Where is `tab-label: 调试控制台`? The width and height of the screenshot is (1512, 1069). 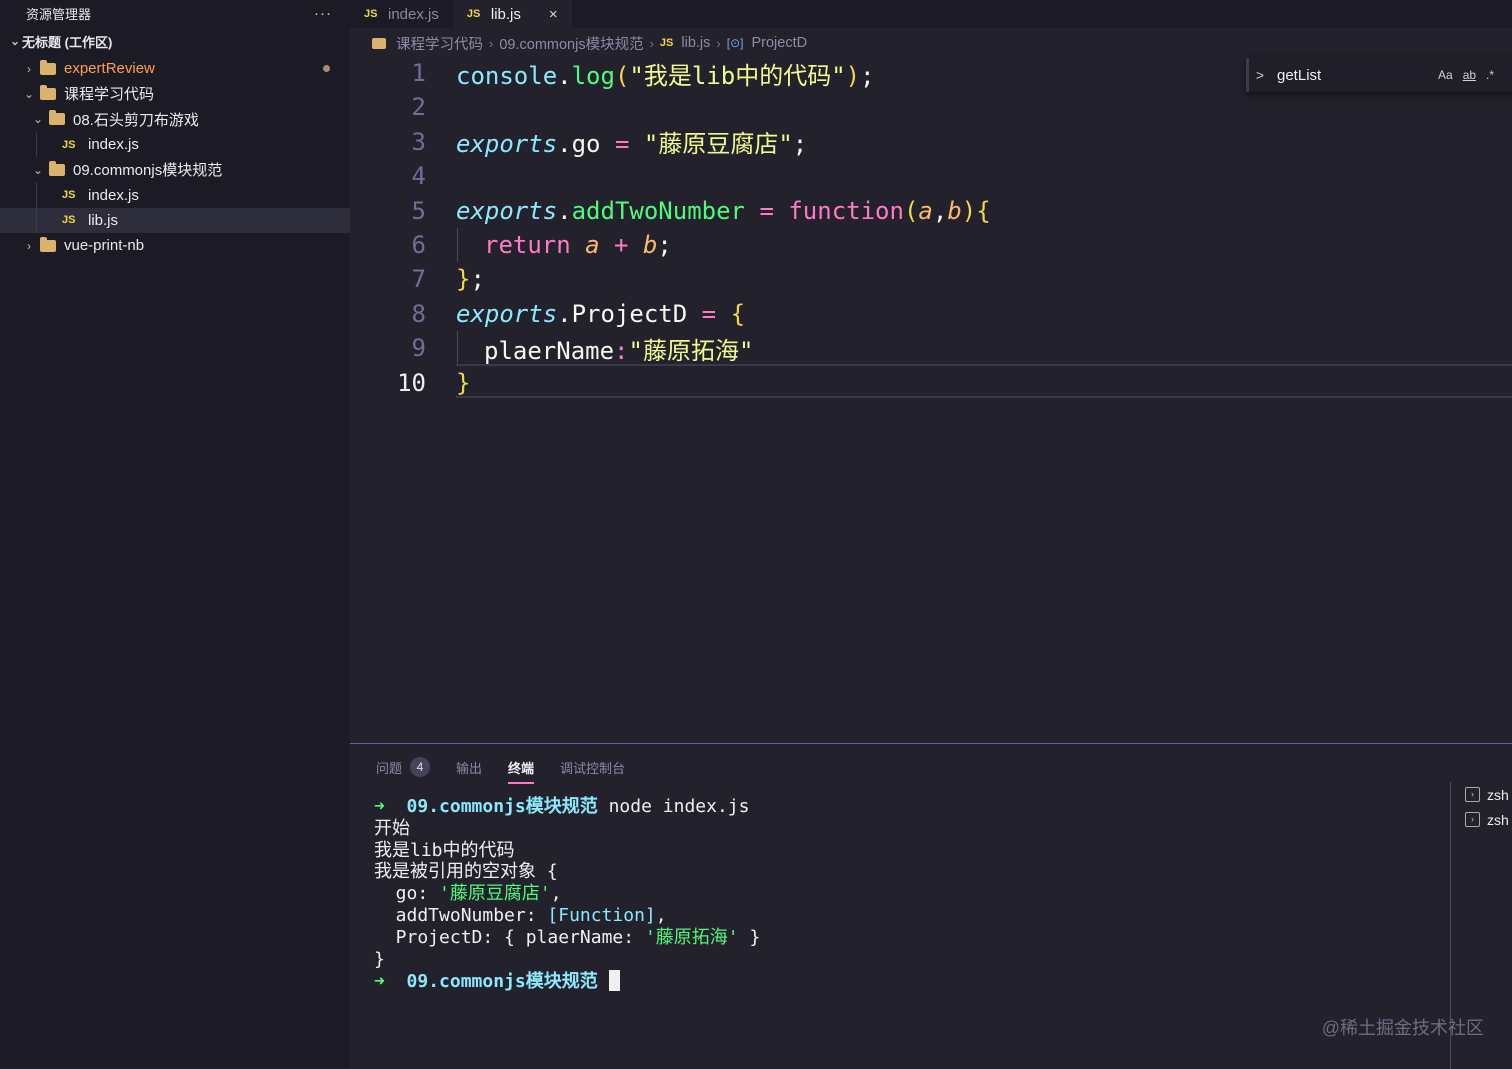 tab-label: 调试控制台 is located at coordinates (593, 768).